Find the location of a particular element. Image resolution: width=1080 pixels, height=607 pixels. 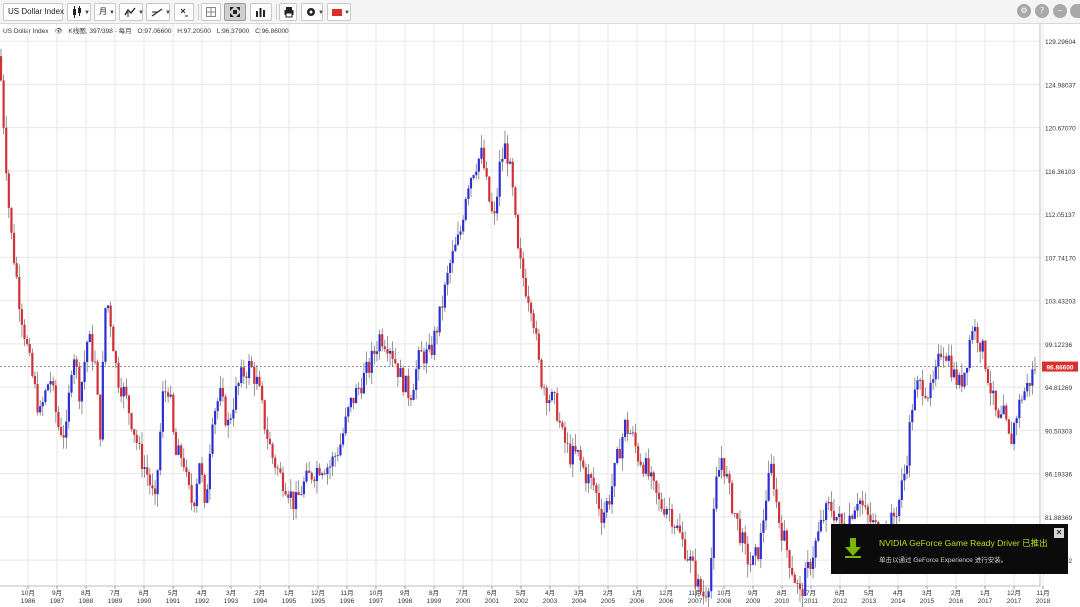

x-tick-month: 9月 is located at coordinates (753, 593).